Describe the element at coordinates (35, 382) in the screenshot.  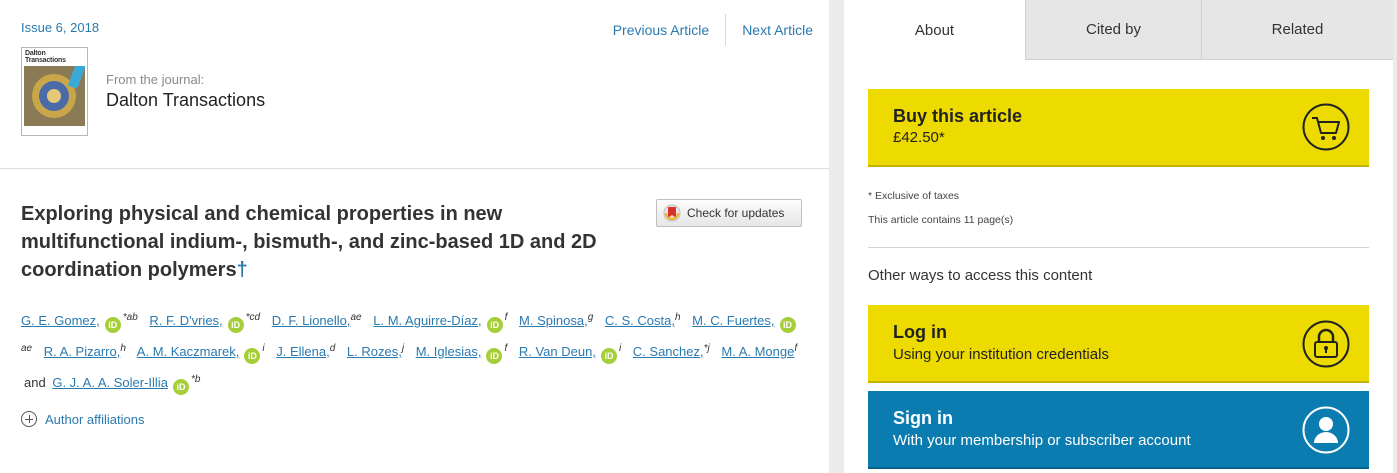
I see `and-word: and` at that location.